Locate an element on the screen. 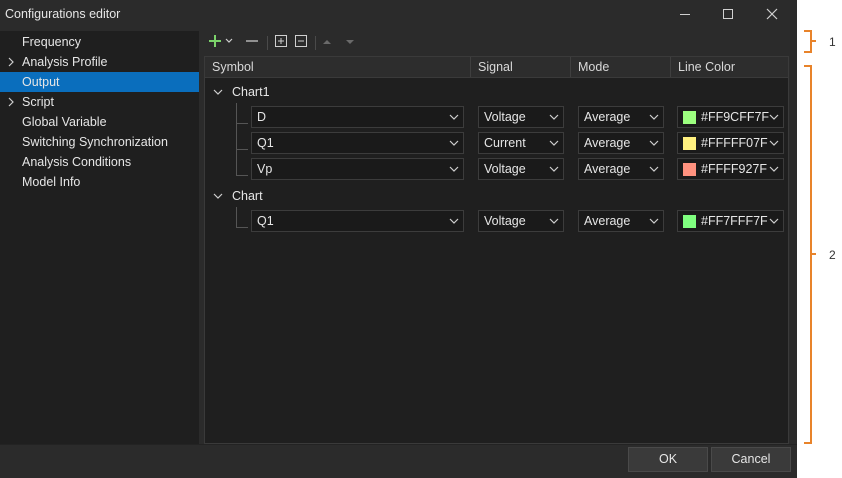  minimize-icon is located at coordinates (685, 14).